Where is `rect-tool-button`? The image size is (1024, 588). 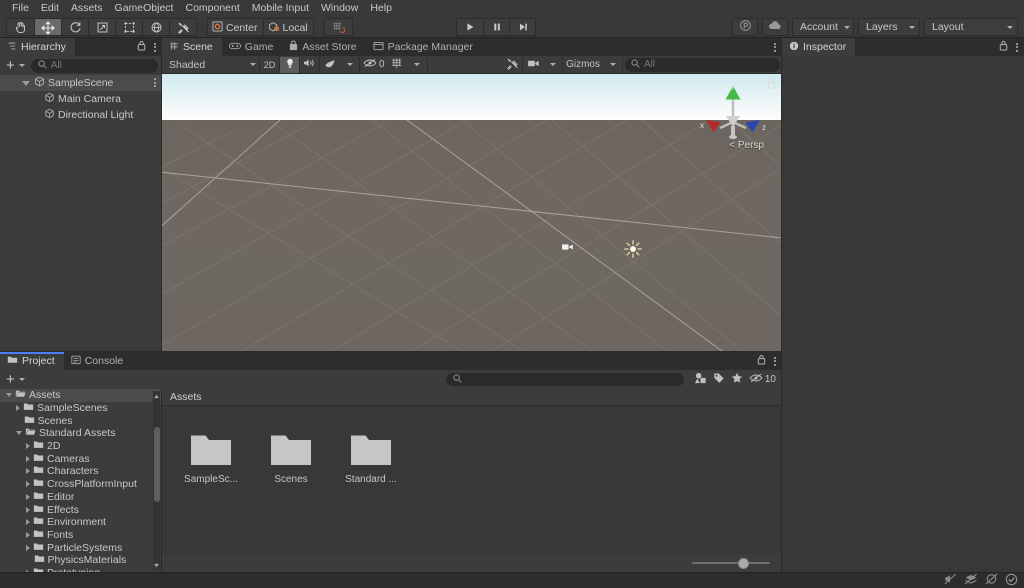 rect-tool-button is located at coordinates (128, 26).